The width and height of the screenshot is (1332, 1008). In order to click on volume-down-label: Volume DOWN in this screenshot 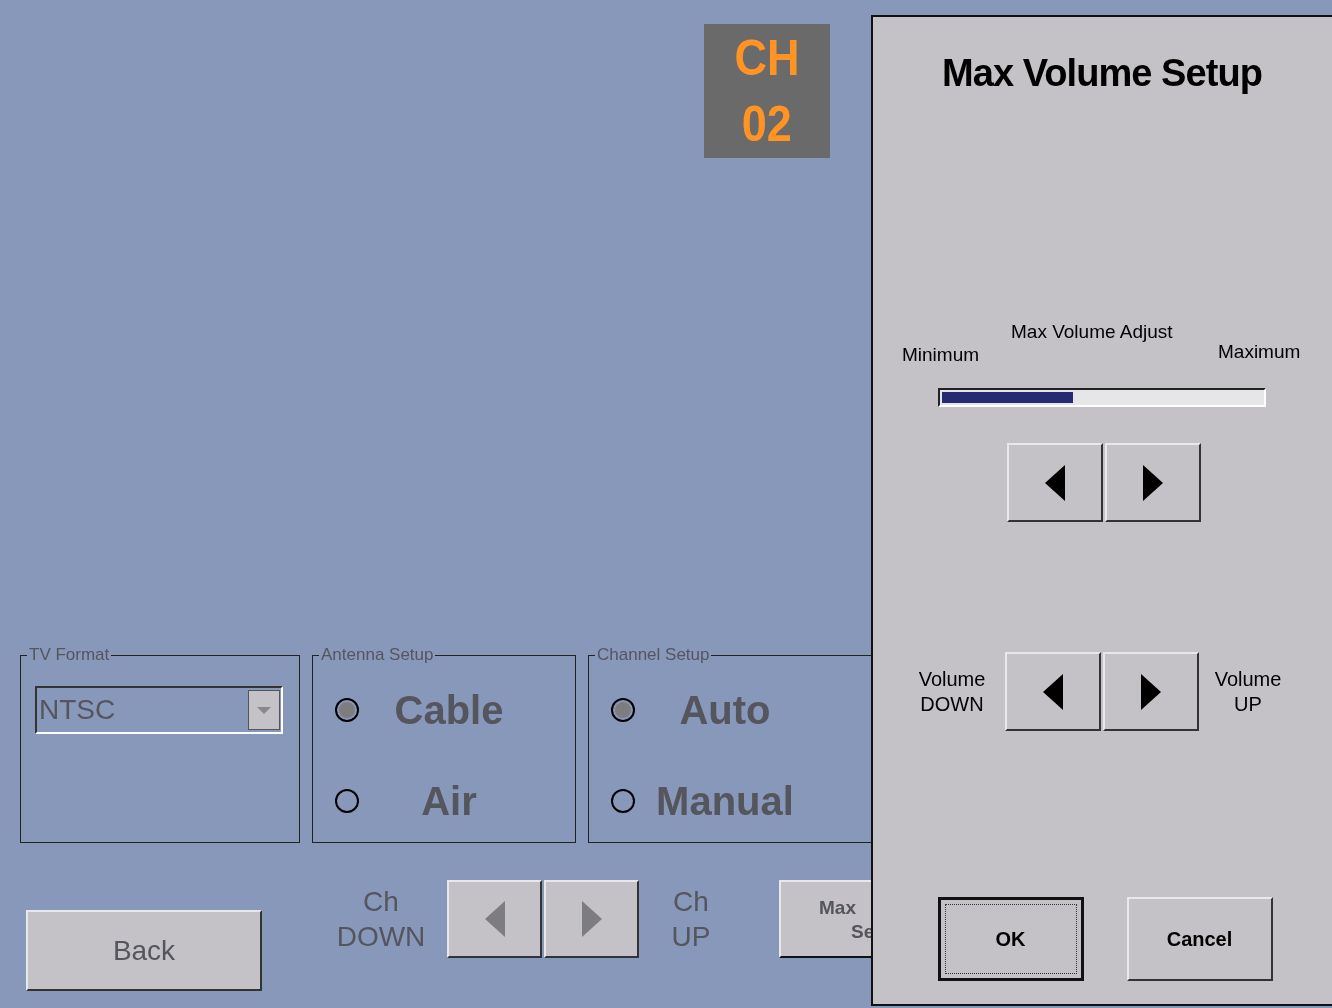, I will do `click(952, 691)`.